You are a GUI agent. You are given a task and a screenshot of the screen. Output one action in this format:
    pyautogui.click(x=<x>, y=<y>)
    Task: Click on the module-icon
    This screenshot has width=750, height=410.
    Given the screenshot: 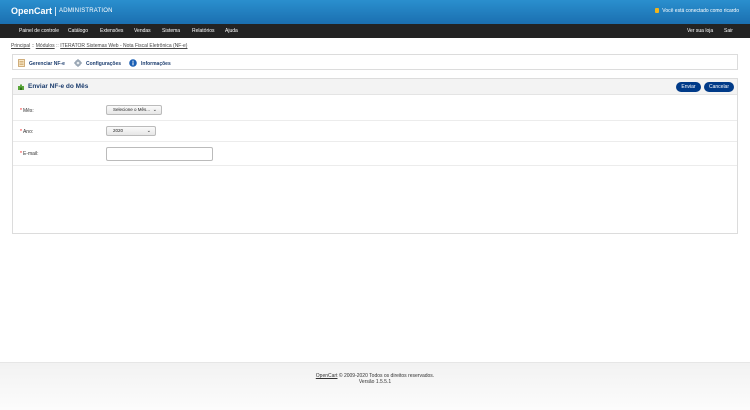 What is the action you would take?
    pyautogui.click(x=21, y=87)
    